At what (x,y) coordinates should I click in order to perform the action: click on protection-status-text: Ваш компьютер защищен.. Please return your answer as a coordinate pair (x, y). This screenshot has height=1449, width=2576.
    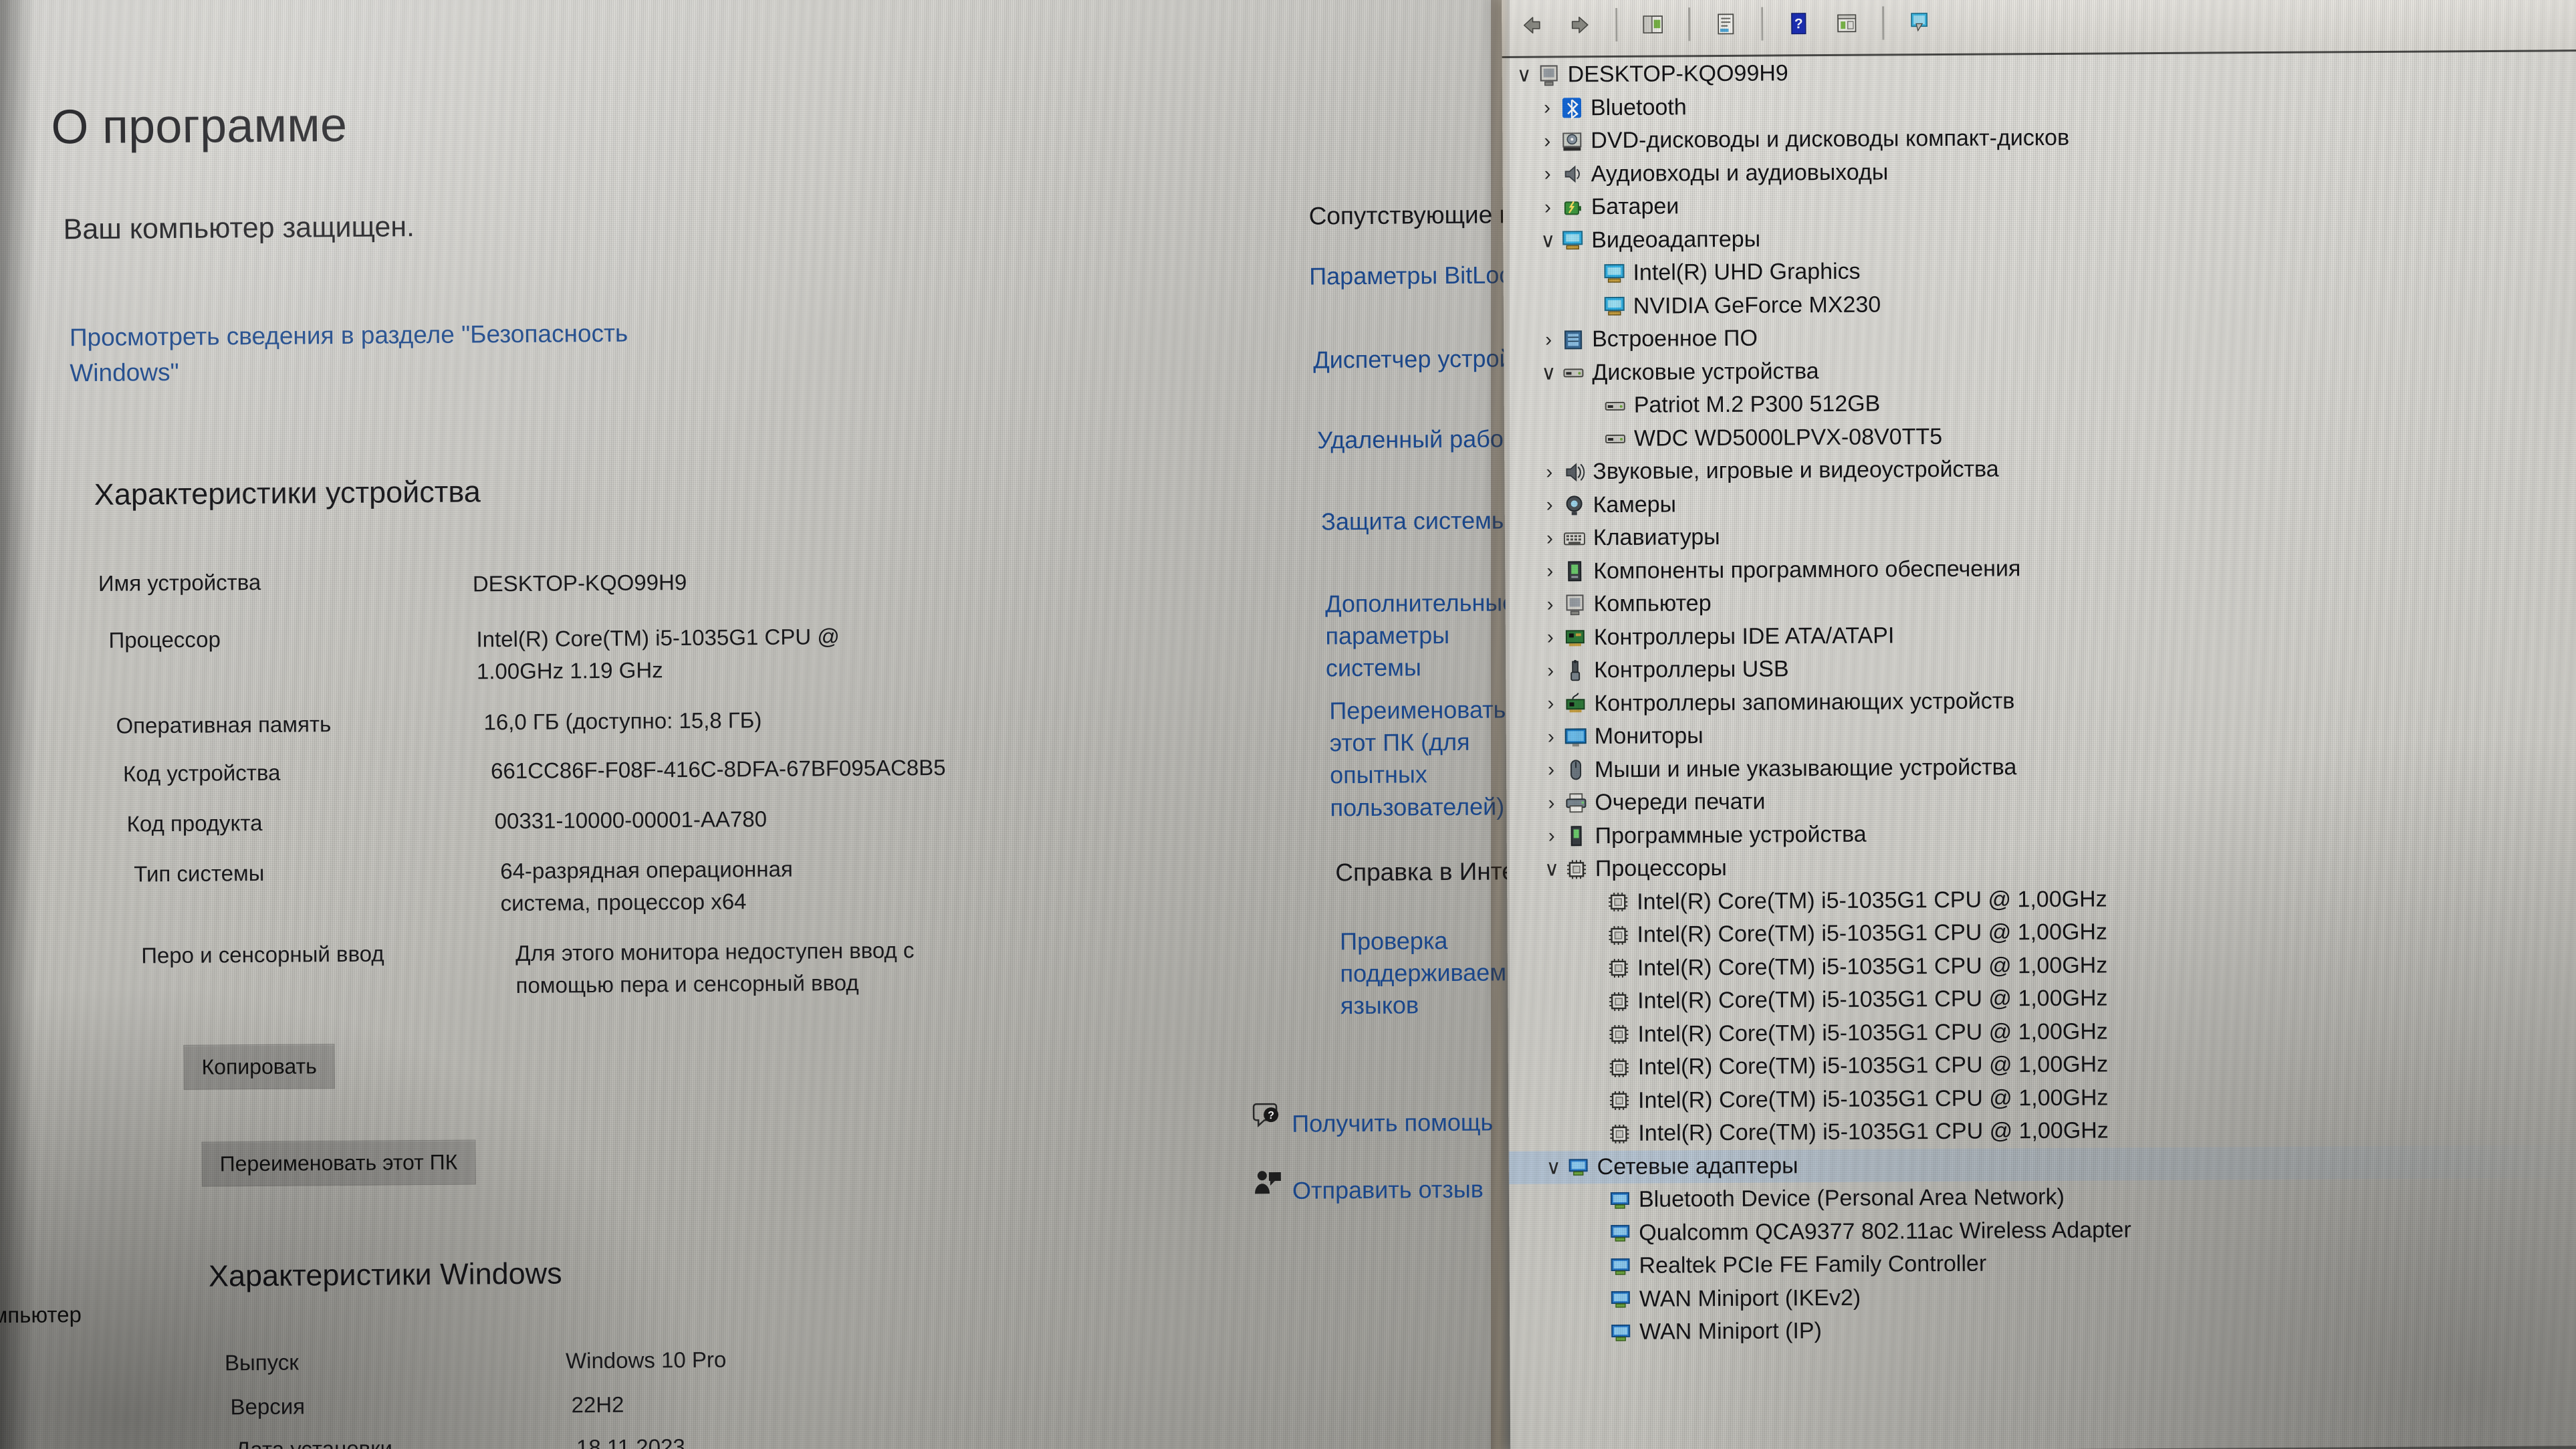
    Looking at the image, I should click on (239, 228).